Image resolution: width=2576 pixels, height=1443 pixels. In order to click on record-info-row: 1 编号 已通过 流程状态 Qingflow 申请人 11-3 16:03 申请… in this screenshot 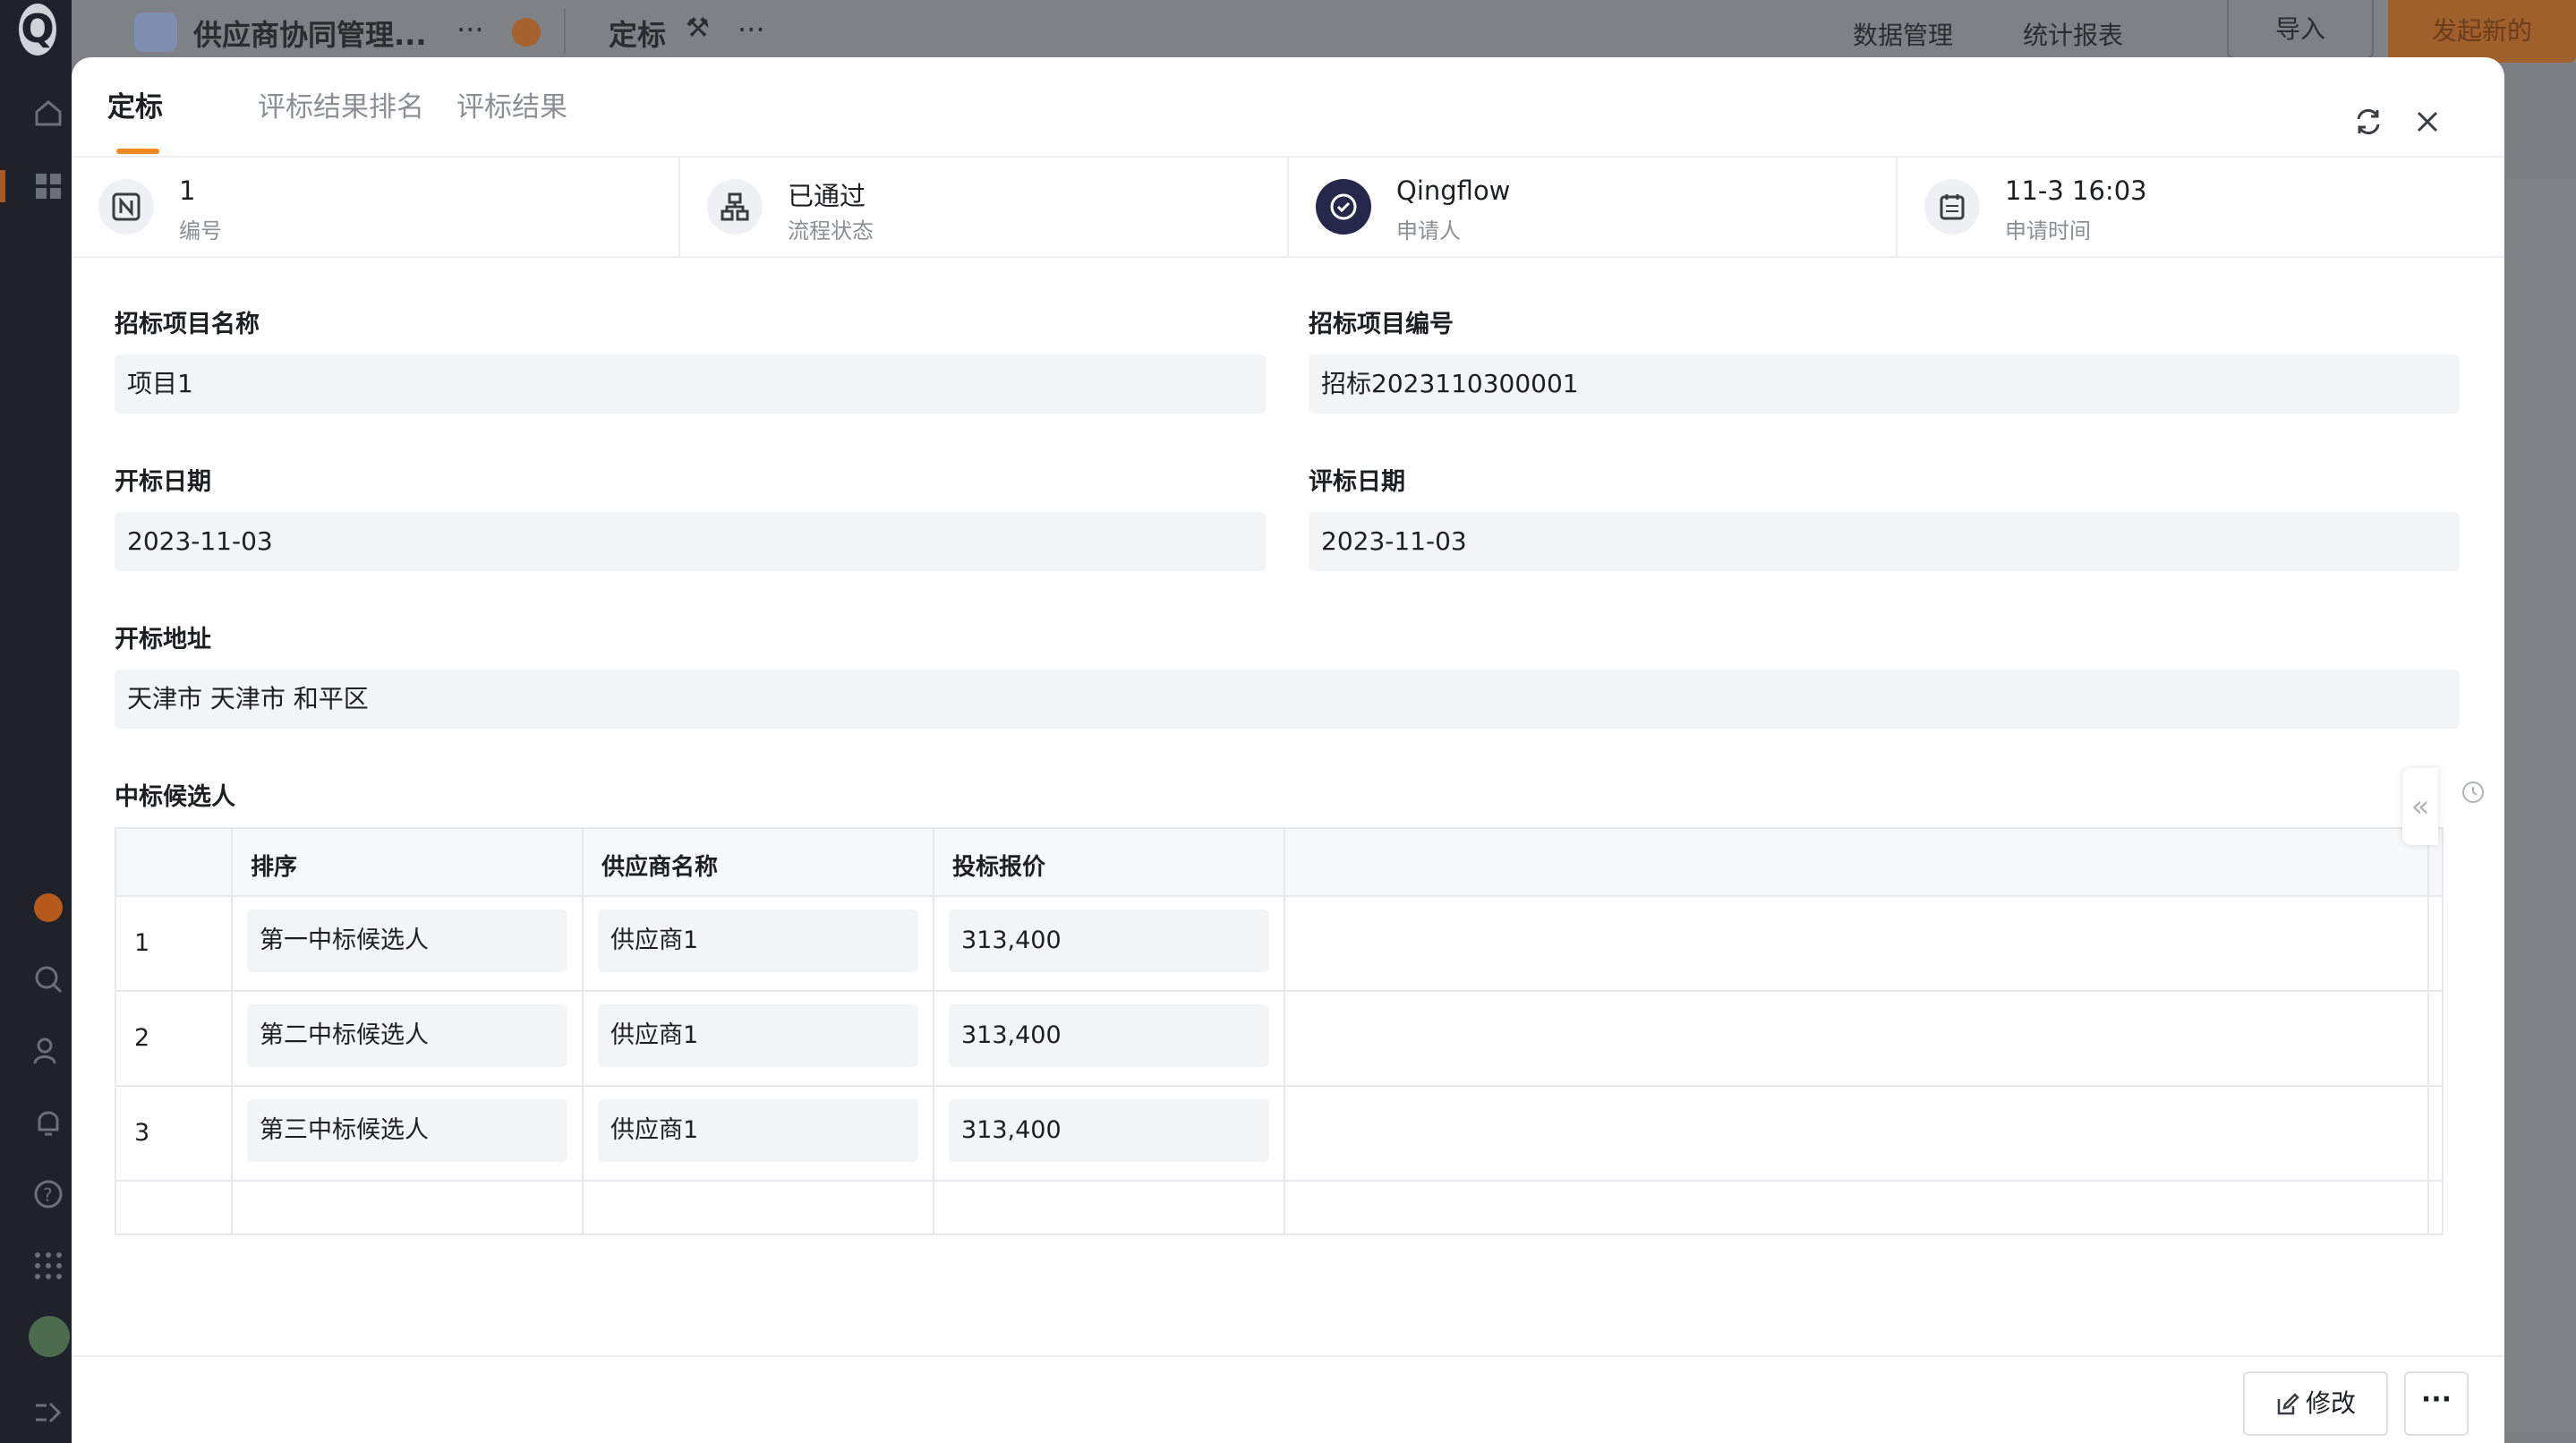, I will do `click(1288, 208)`.